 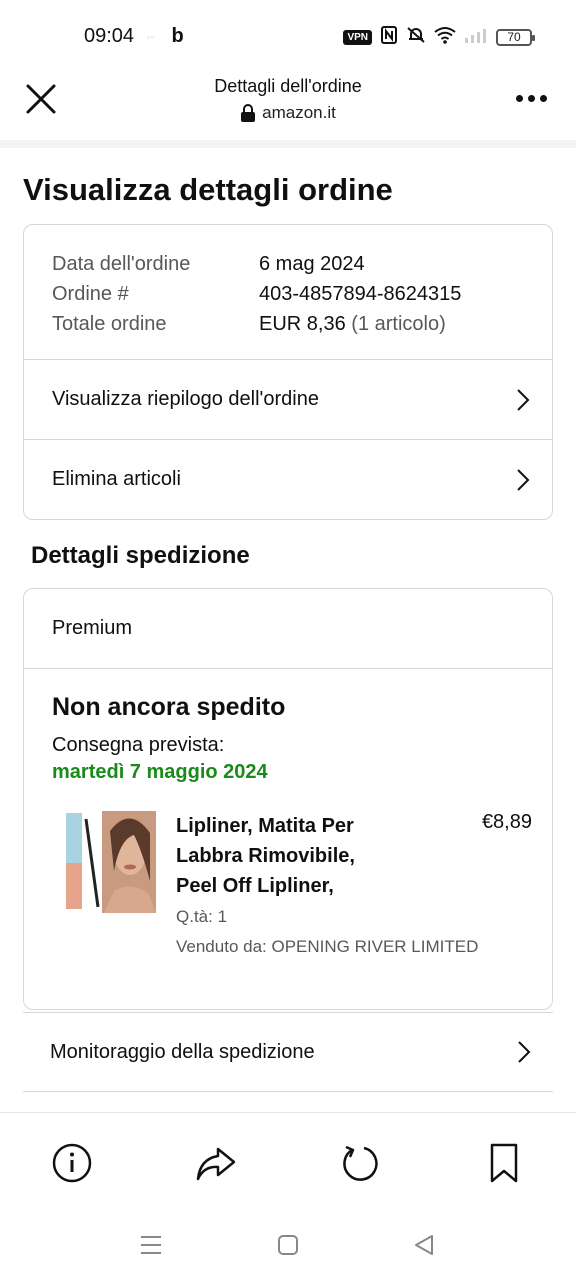 What do you see at coordinates (519, 98) in the screenshot?
I see `more-dots-icon` at bounding box center [519, 98].